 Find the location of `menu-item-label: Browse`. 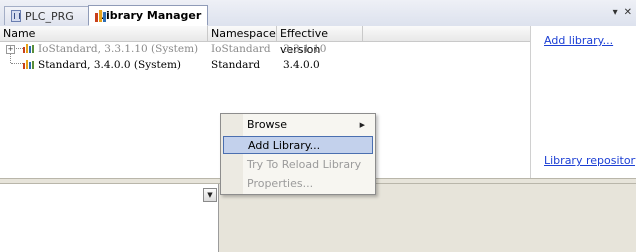

menu-item-label: Browse is located at coordinates (267, 124).